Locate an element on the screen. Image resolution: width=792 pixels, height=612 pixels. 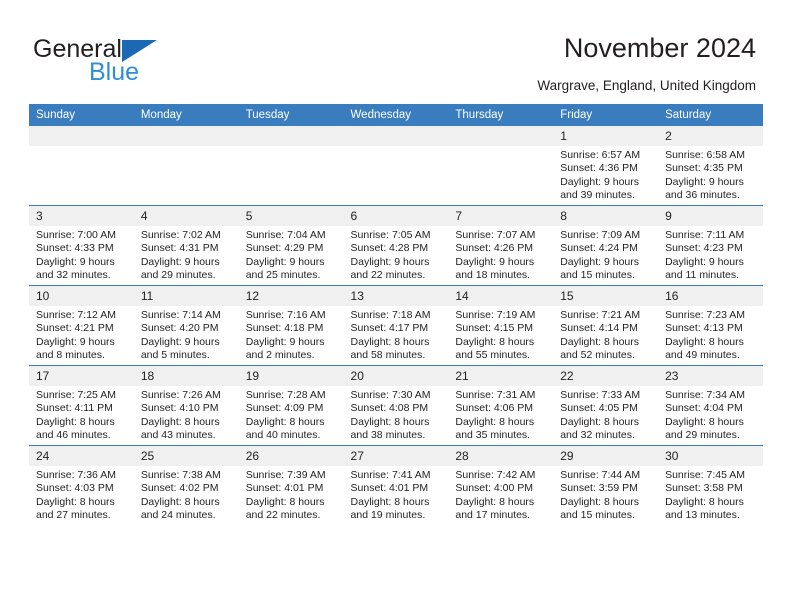
day-number: 28 is located at coordinates (501, 456).